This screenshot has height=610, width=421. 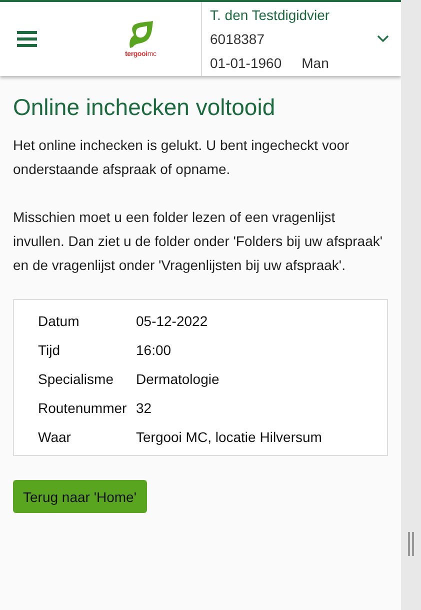 What do you see at coordinates (315, 63) in the screenshot?
I see `gender: Man` at bounding box center [315, 63].